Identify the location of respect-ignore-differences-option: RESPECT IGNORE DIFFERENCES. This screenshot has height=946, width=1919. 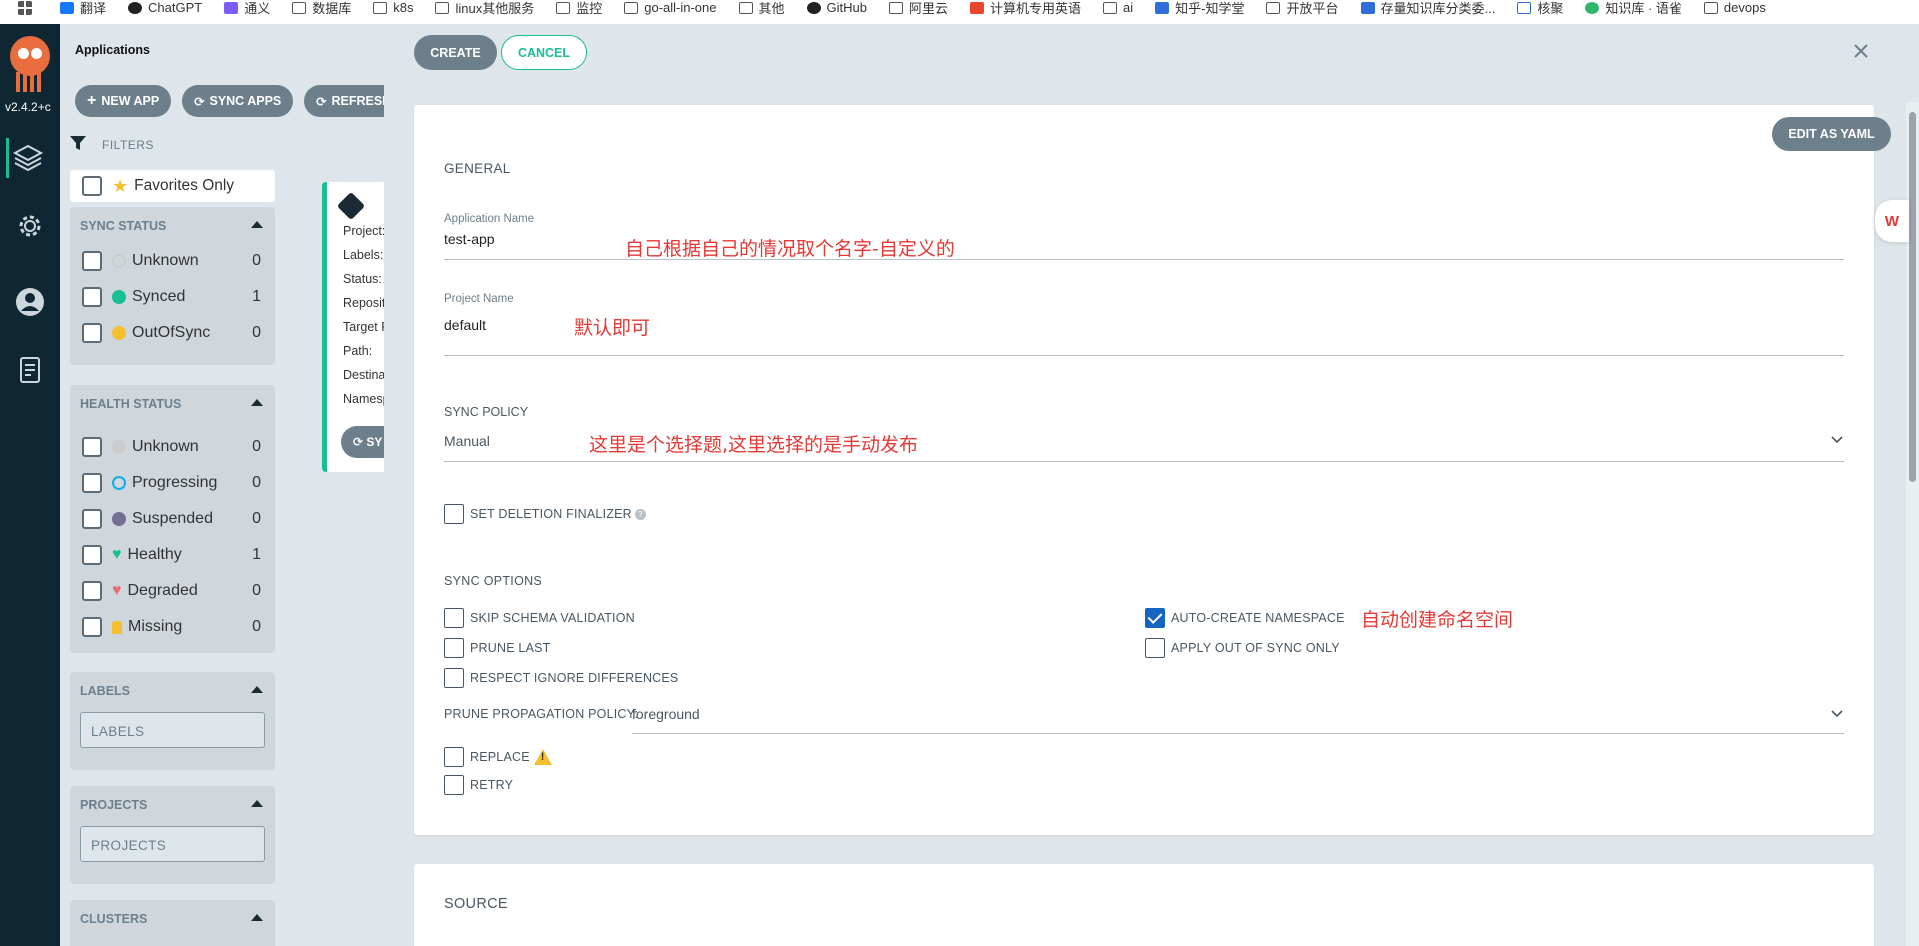
(561, 678).